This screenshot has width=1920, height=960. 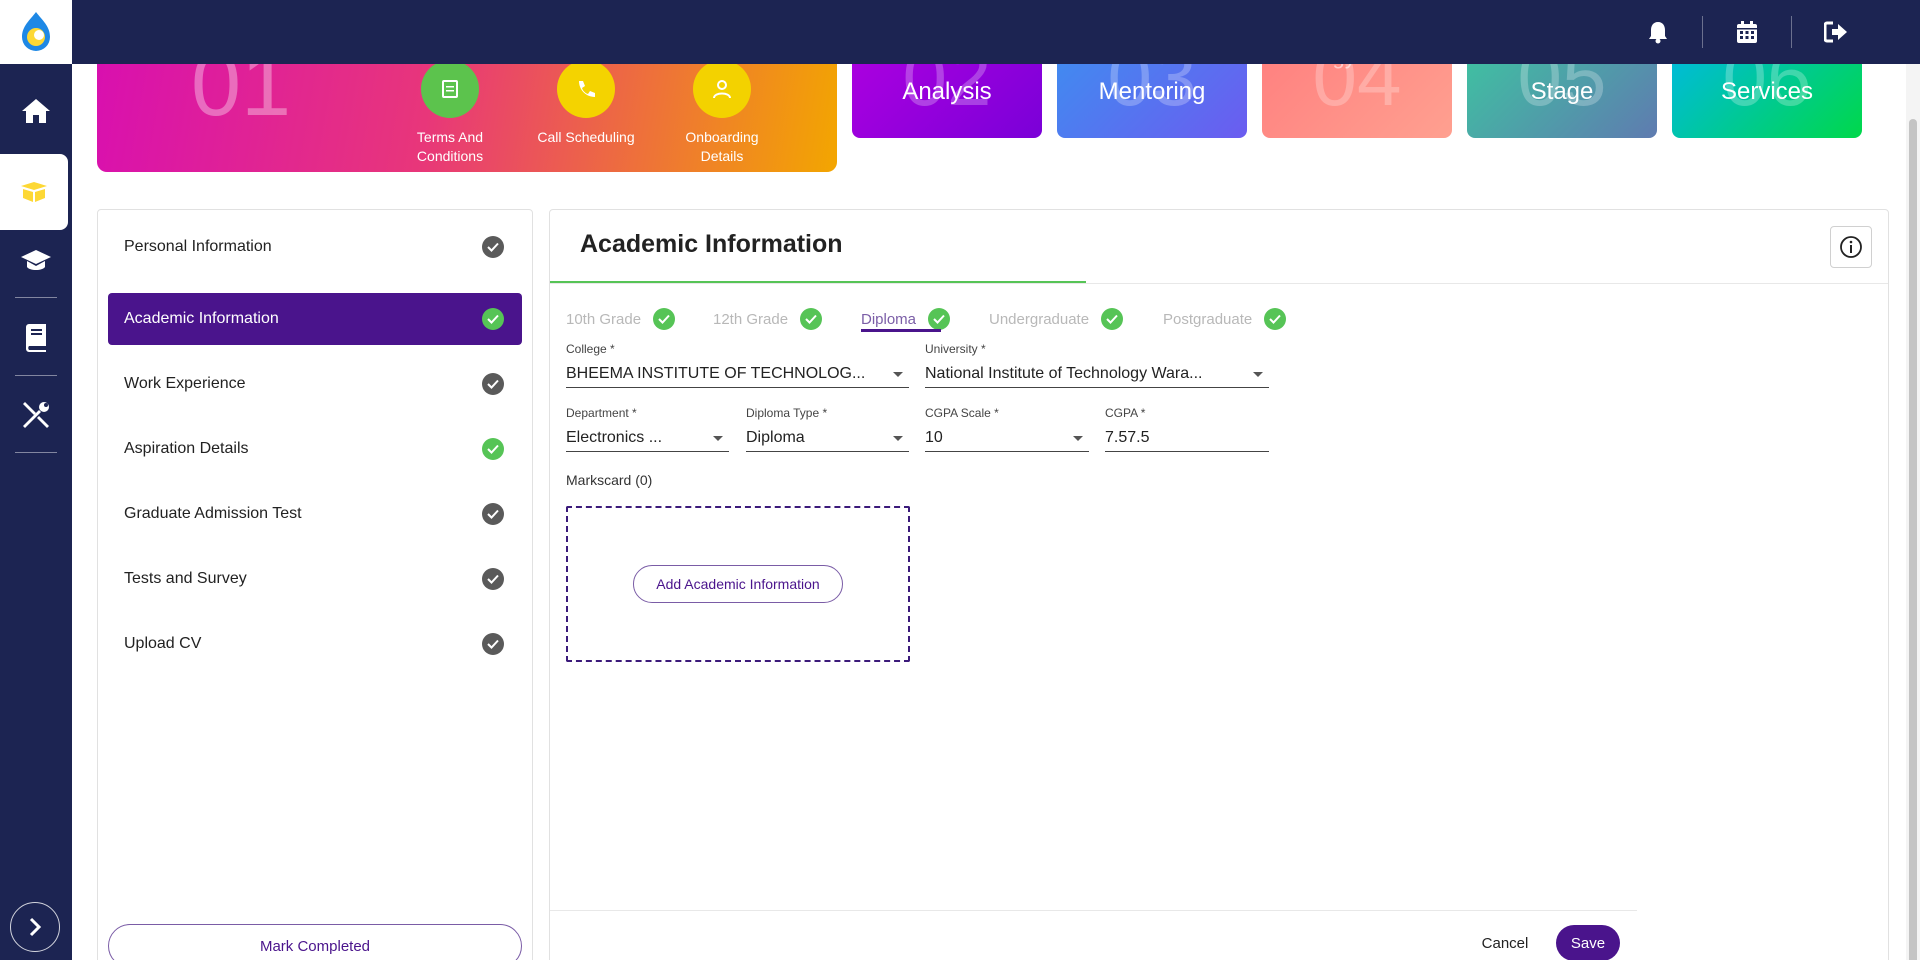 I want to click on calendar-button, so click(x=1747, y=32).